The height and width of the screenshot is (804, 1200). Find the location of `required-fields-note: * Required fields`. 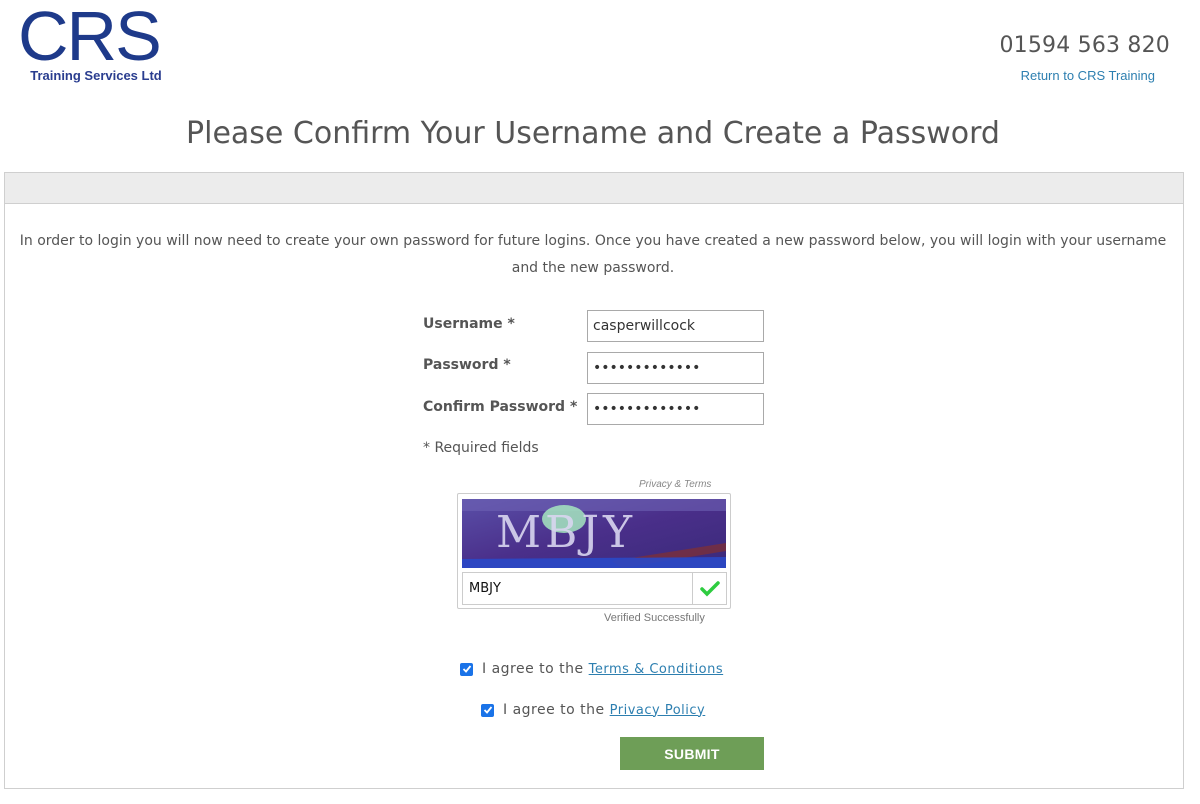

required-fields-note: * Required fields is located at coordinates (481, 448).